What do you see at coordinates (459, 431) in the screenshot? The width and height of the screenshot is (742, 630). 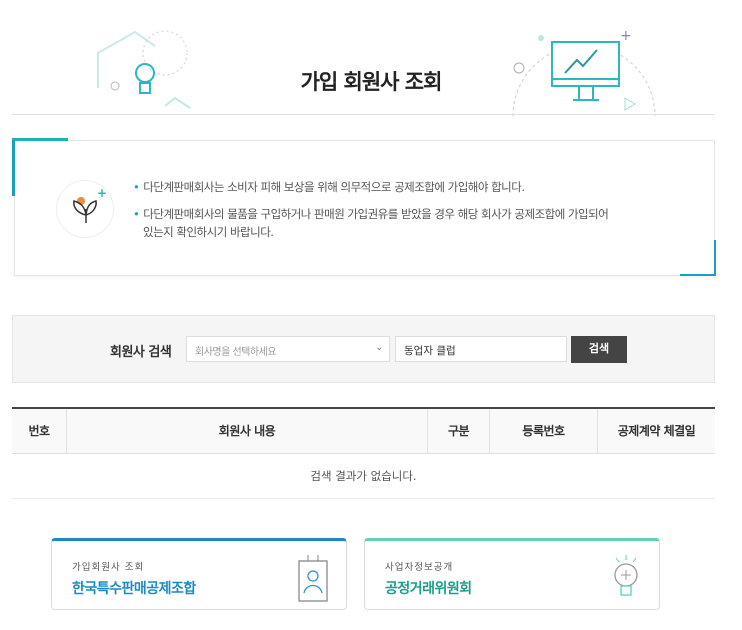 I see `col-category: 구분` at bounding box center [459, 431].